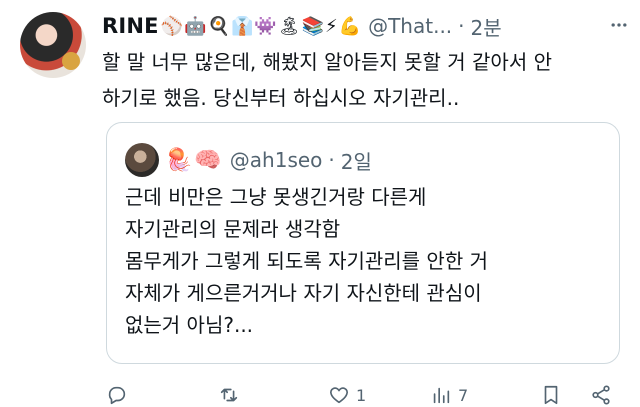 This screenshot has height=407, width=640. I want to click on share-icon, so click(601, 395).